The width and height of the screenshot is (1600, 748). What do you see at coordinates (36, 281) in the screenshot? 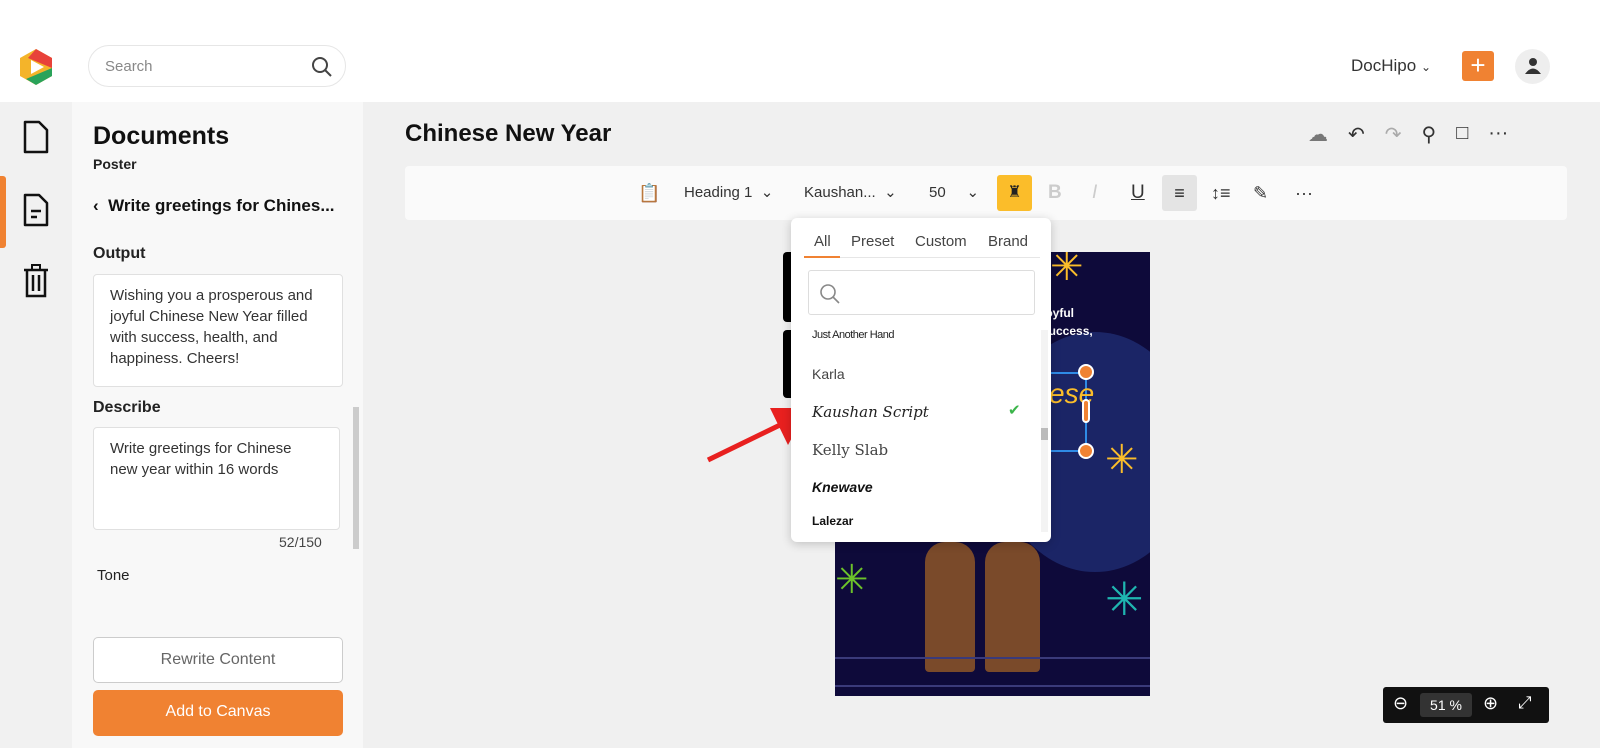
I see `trash-icon` at bounding box center [36, 281].